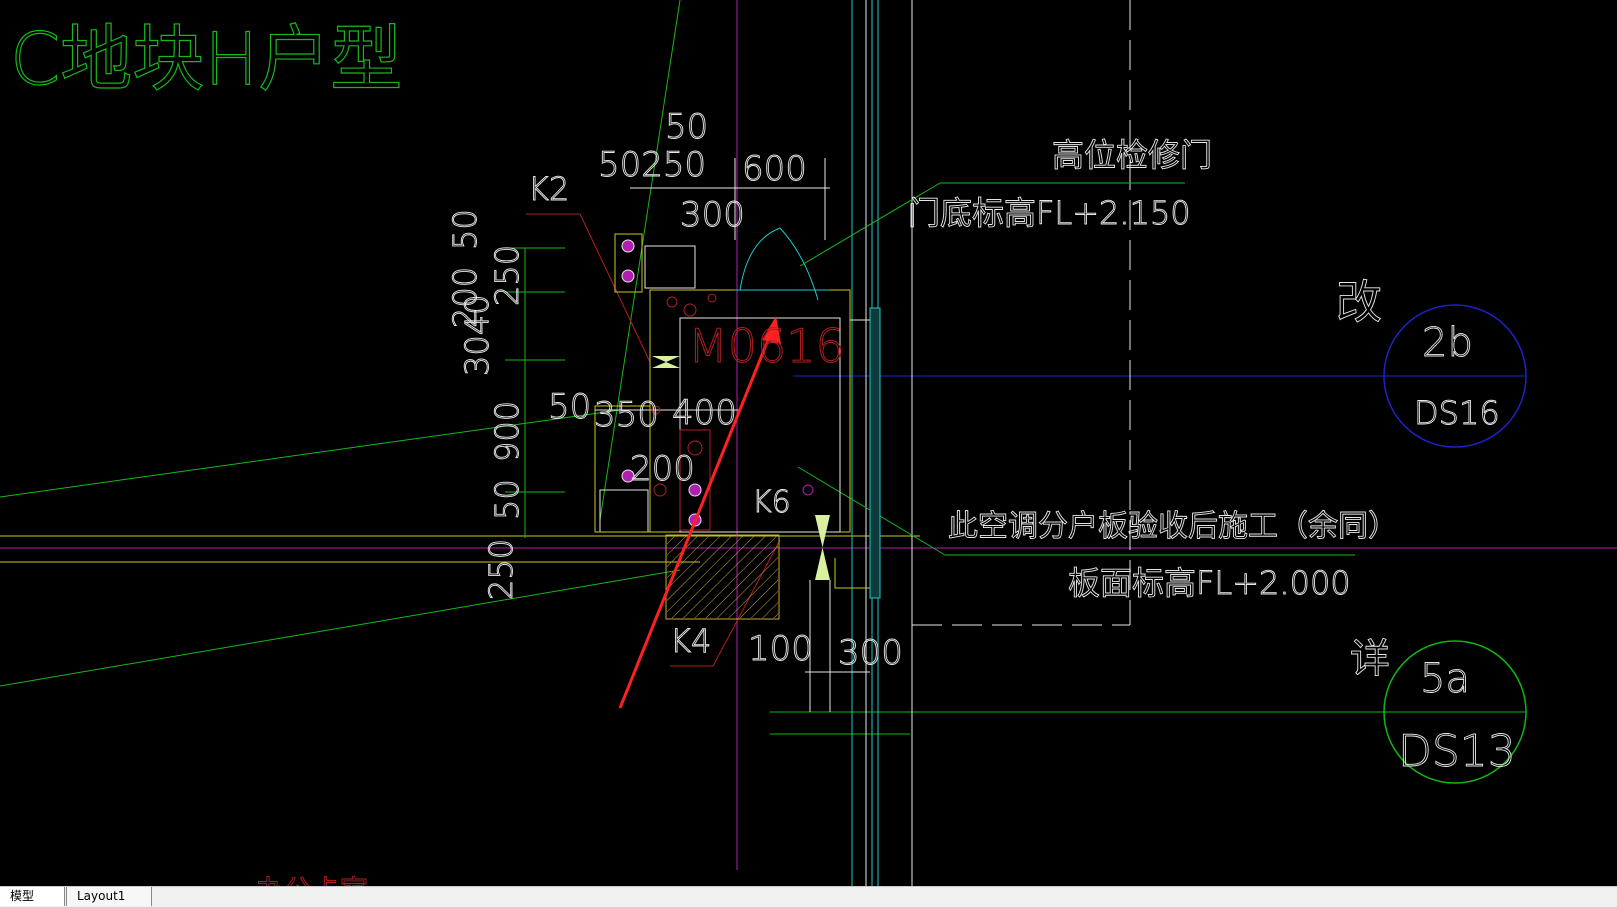 The image size is (1617, 907). I want to click on dim-300-top: 300, so click(712, 215).